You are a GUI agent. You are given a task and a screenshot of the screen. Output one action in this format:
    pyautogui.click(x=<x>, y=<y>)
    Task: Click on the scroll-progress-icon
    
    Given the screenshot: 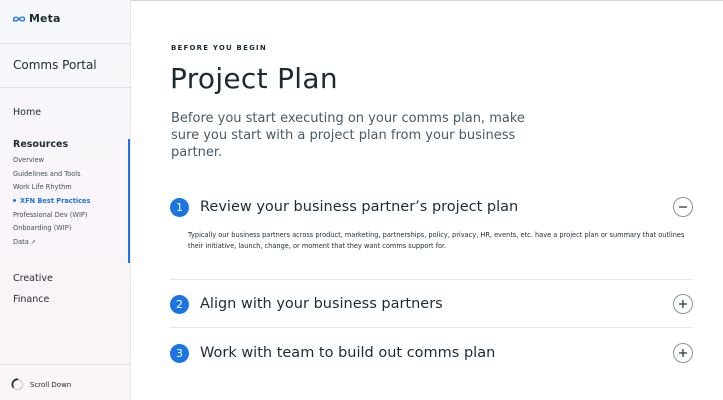 What is the action you would take?
    pyautogui.click(x=17, y=384)
    